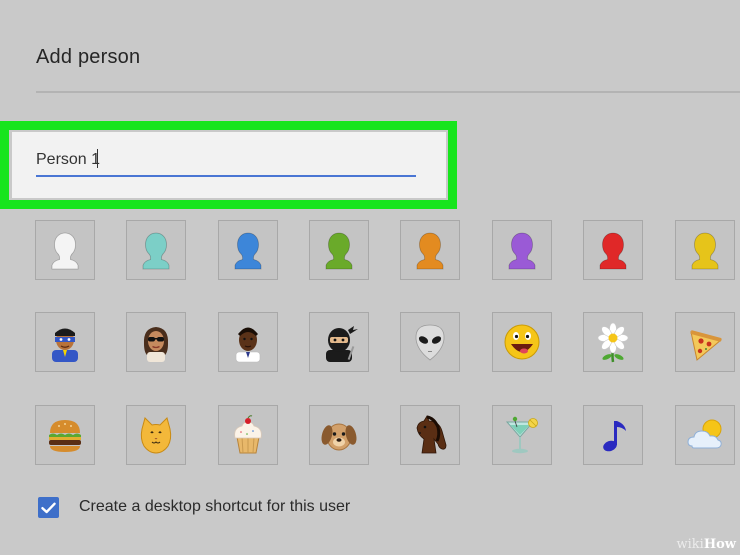 This screenshot has height=555, width=740. I want to click on woman-sunglasses-icon, so click(156, 344).